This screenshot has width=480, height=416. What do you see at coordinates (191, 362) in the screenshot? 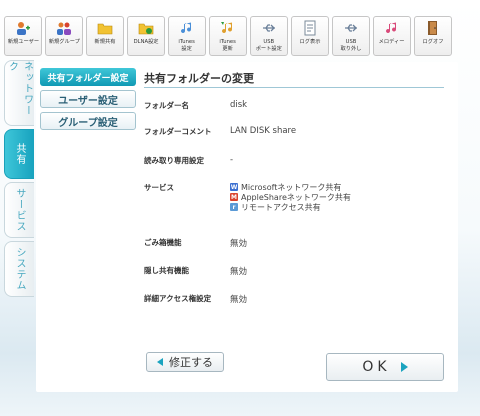
I see `edit-button-label: 修正する` at bounding box center [191, 362].